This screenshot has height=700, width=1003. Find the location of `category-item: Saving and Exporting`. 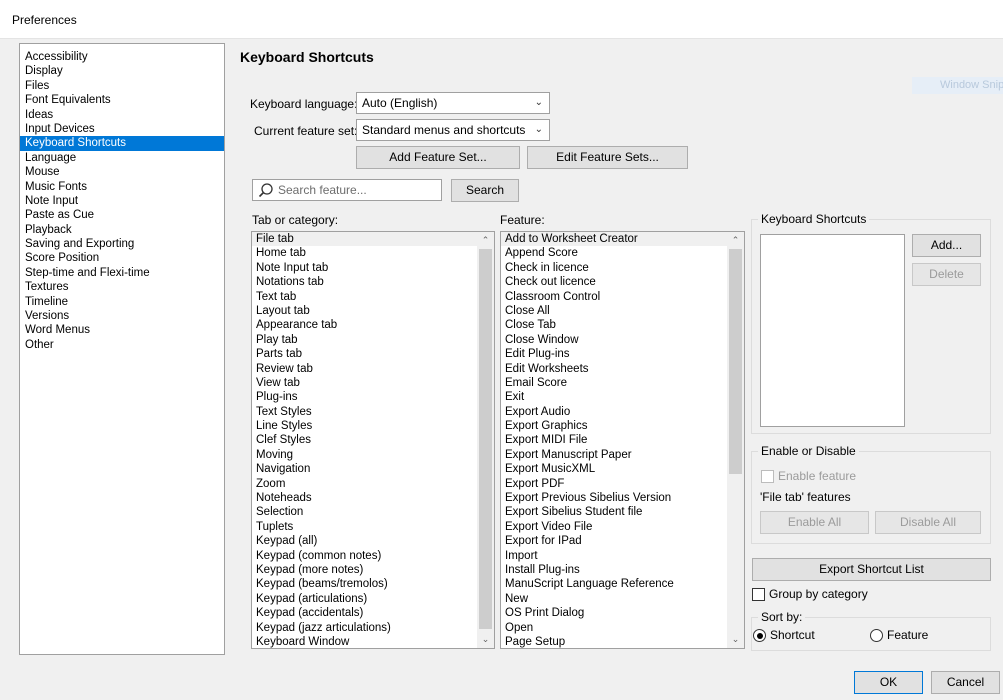

category-item: Saving and Exporting is located at coordinates (122, 244).